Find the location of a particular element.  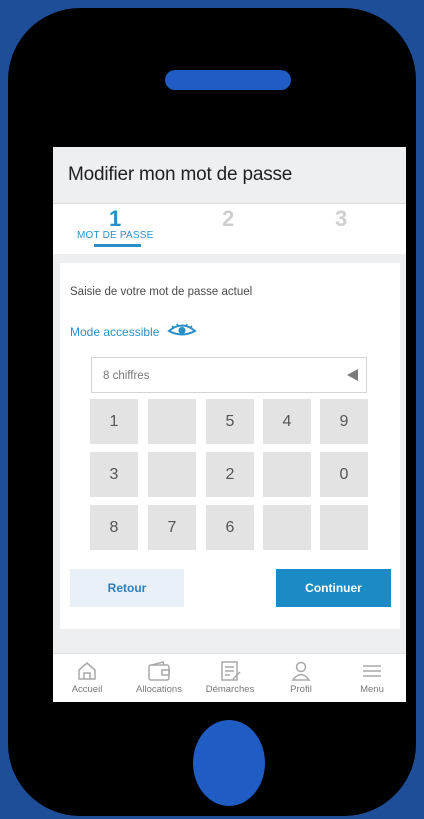

nav-label-accueil: Accueil is located at coordinates (87, 689).